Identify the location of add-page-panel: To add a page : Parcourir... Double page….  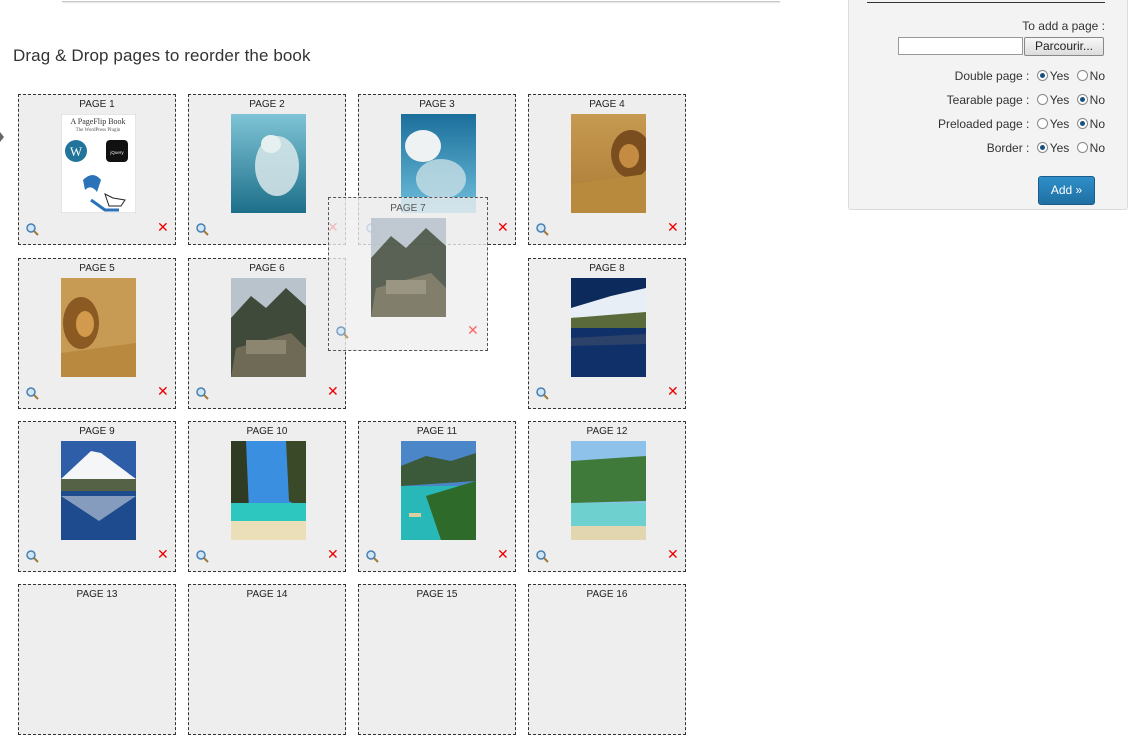
(988, 105).